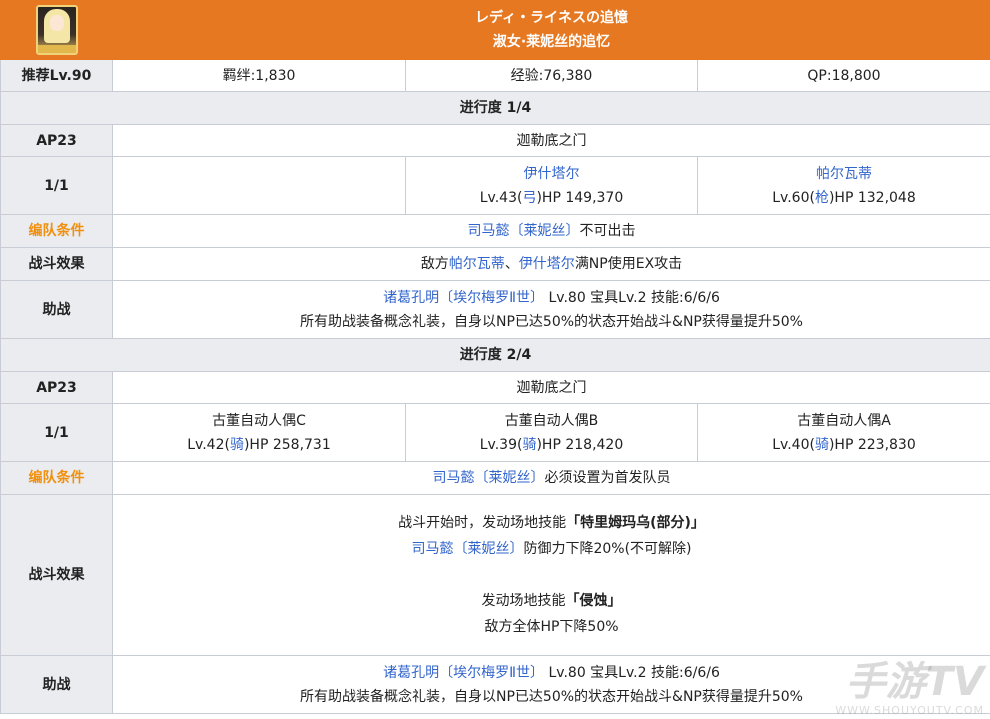 The height and width of the screenshot is (719, 990). Describe the element at coordinates (551, 387) in the screenshot. I see `location-2: 迦勒底之门` at that location.